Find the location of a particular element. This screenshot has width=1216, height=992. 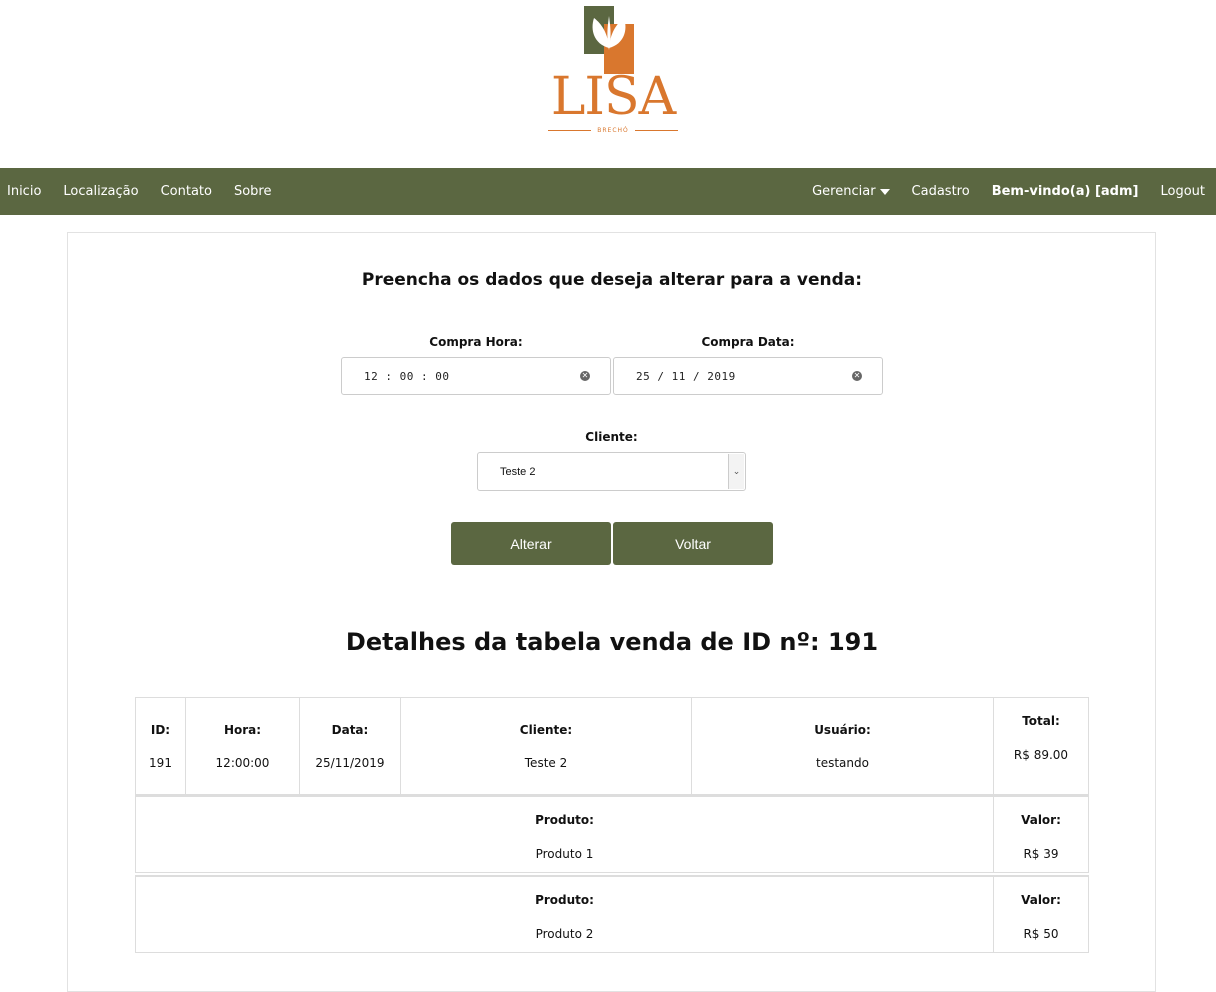

nav-cadastro: Cadastro is located at coordinates (941, 191).